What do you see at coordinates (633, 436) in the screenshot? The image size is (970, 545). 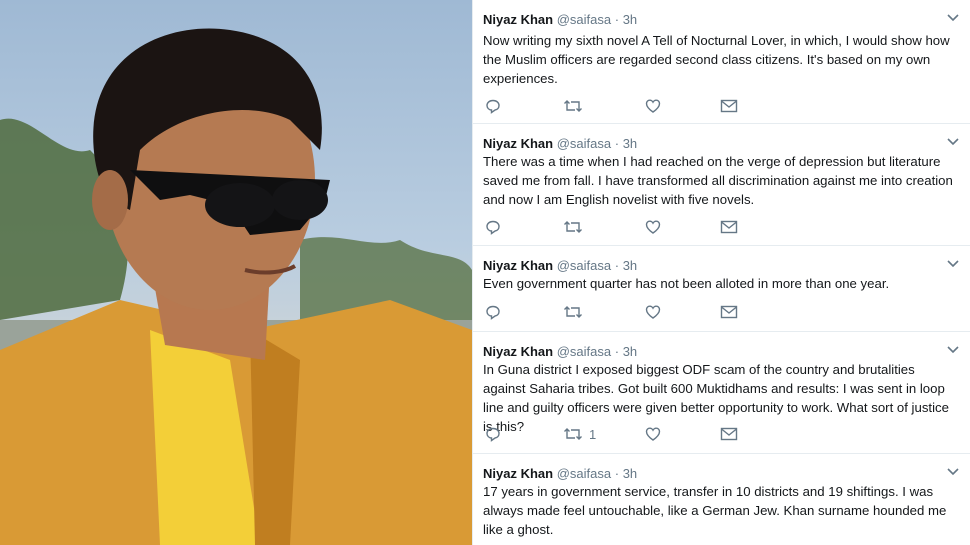 I see `tweet-actions: 1` at bounding box center [633, 436].